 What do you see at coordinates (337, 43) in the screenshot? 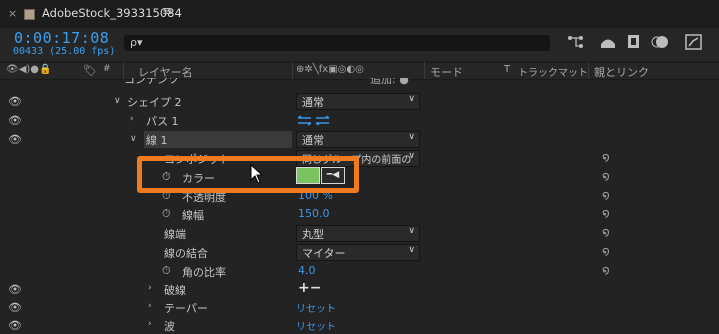
I see `search-input` at bounding box center [337, 43].